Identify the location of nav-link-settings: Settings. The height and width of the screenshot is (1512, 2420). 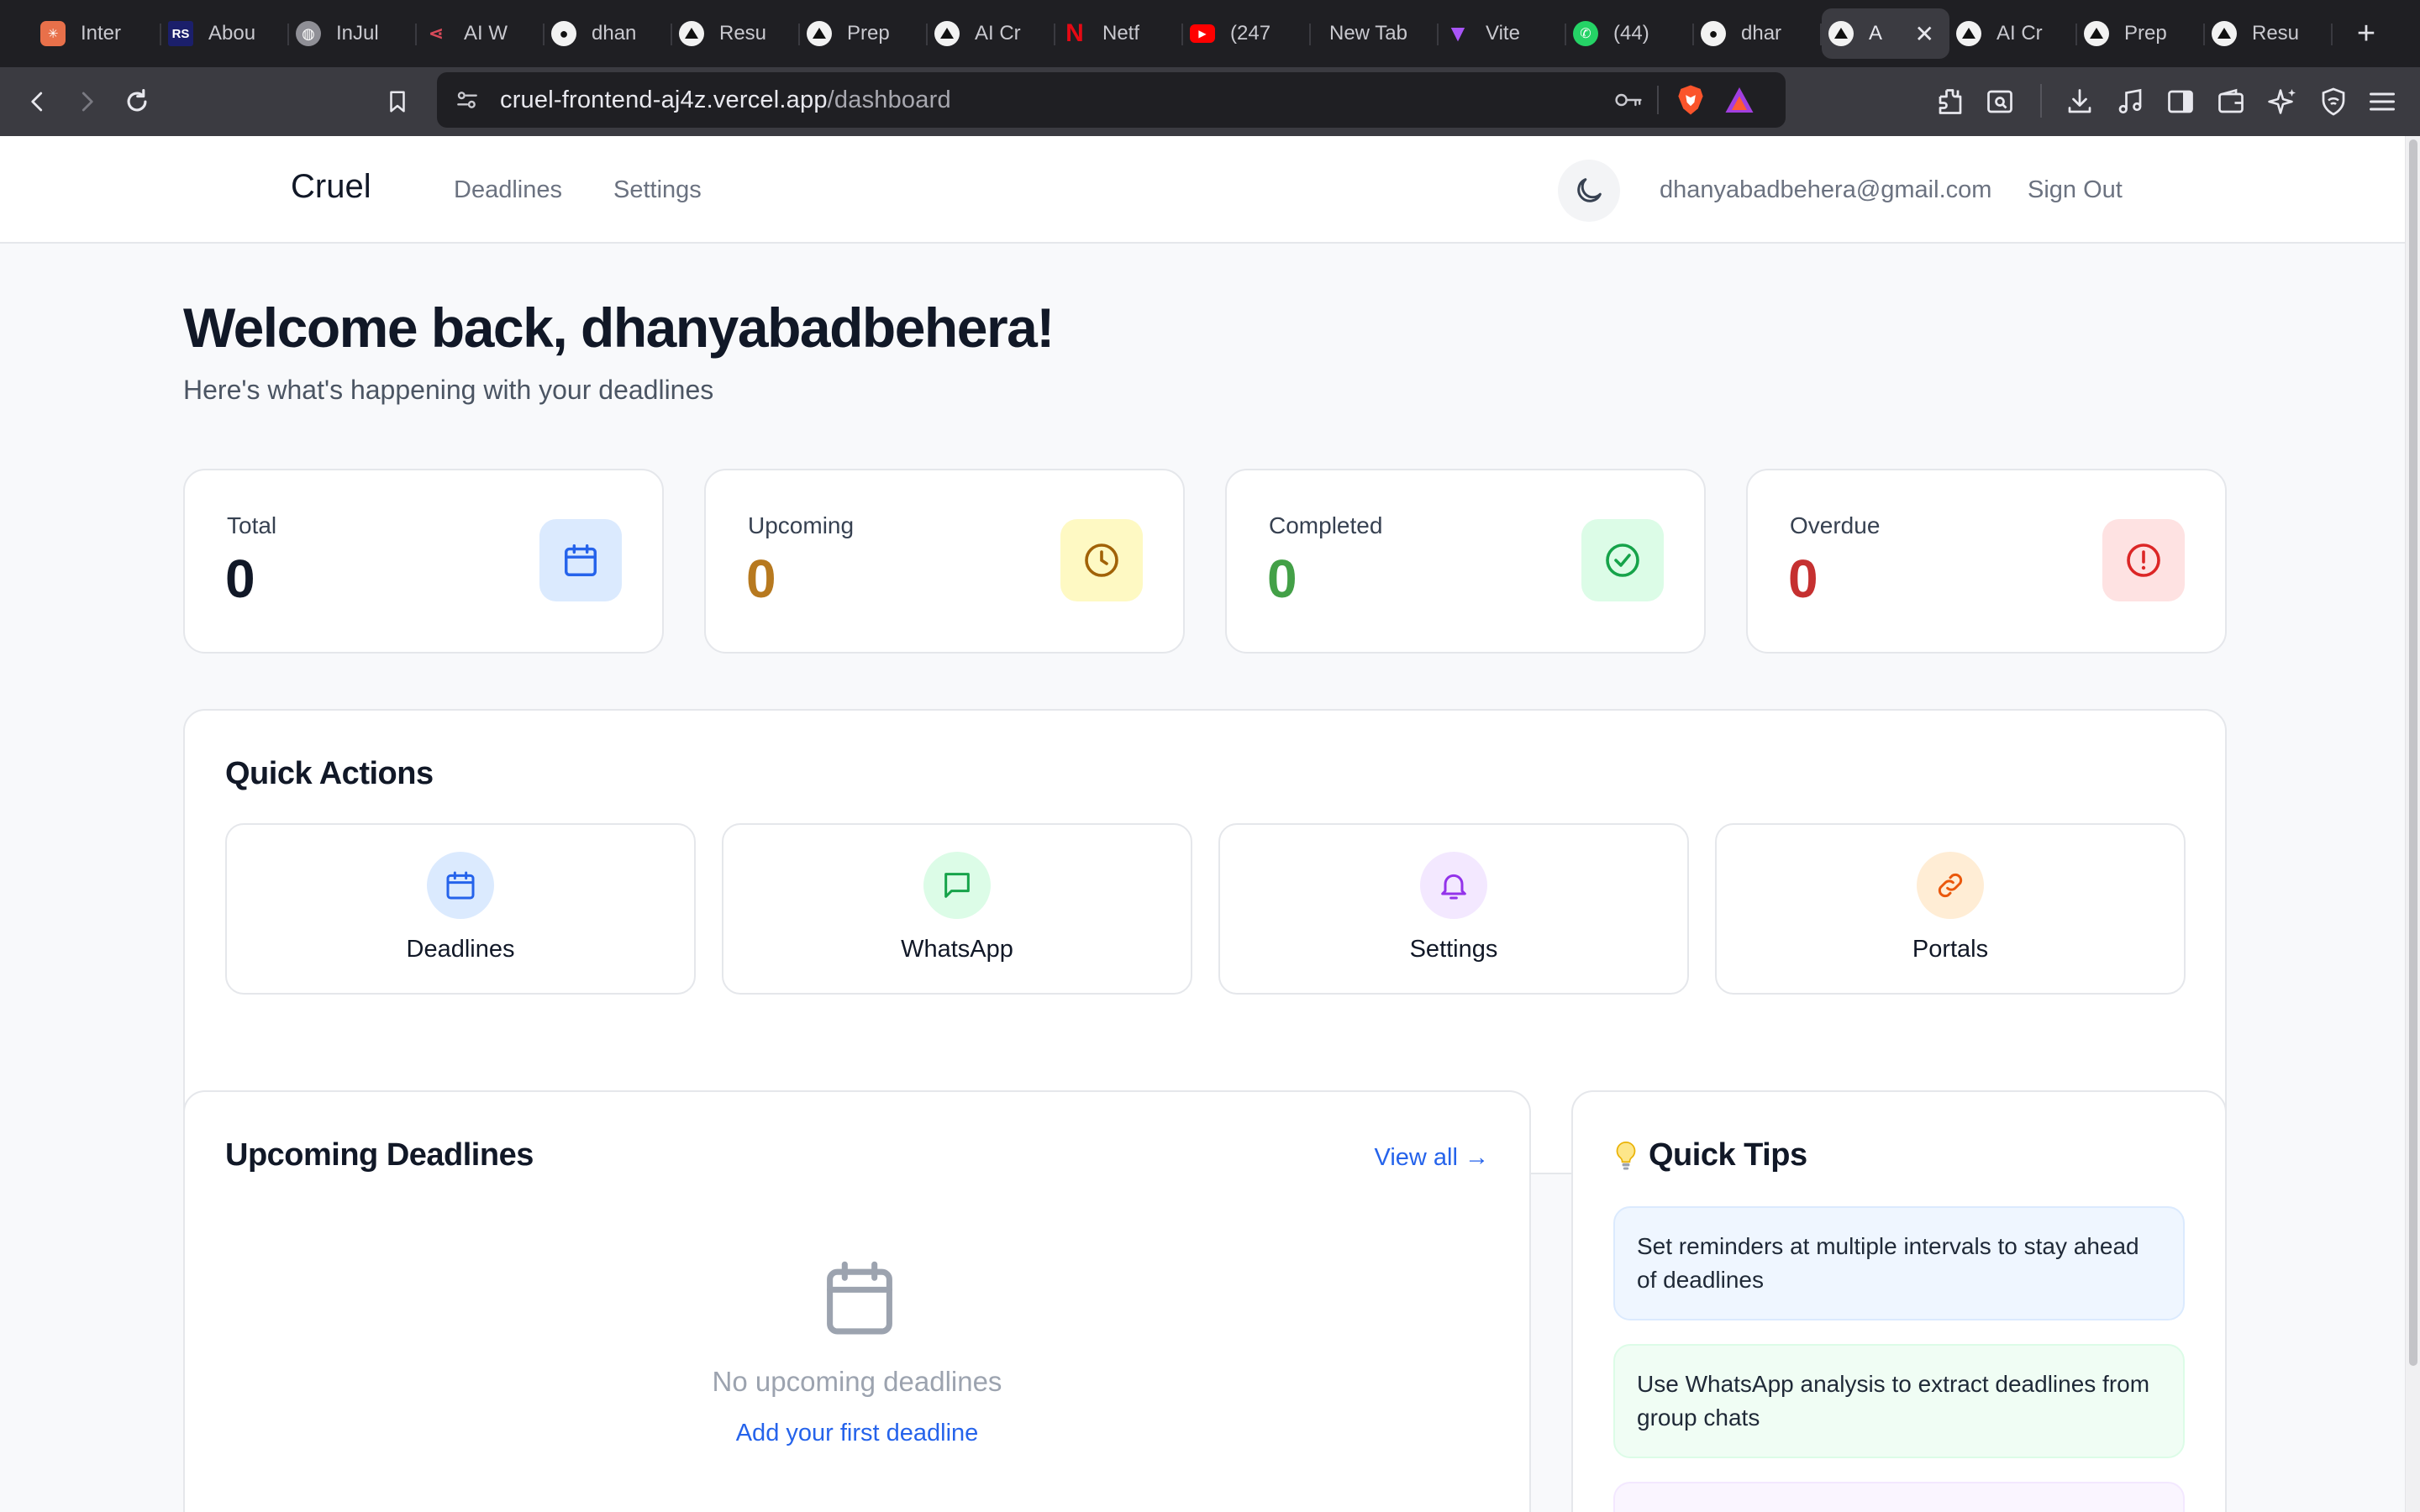
(658, 190).